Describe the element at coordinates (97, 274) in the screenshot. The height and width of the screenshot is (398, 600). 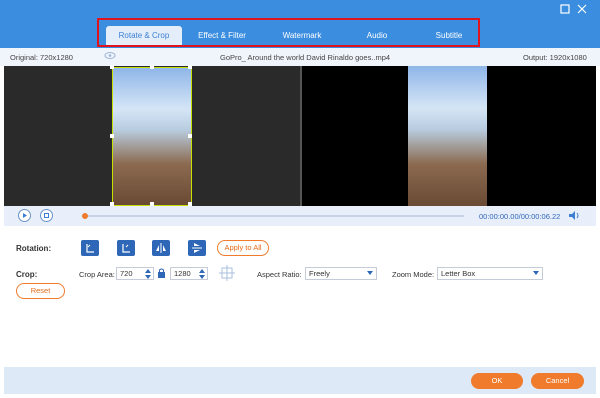
I see `crop-area-label: Crop Area:` at that location.